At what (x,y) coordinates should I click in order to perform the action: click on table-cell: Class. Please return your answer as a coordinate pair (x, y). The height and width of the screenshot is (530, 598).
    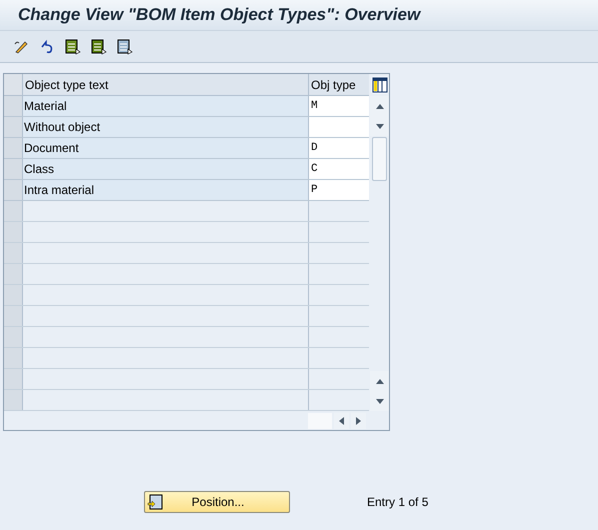
    Looking at the image, I should click on (166, 169).